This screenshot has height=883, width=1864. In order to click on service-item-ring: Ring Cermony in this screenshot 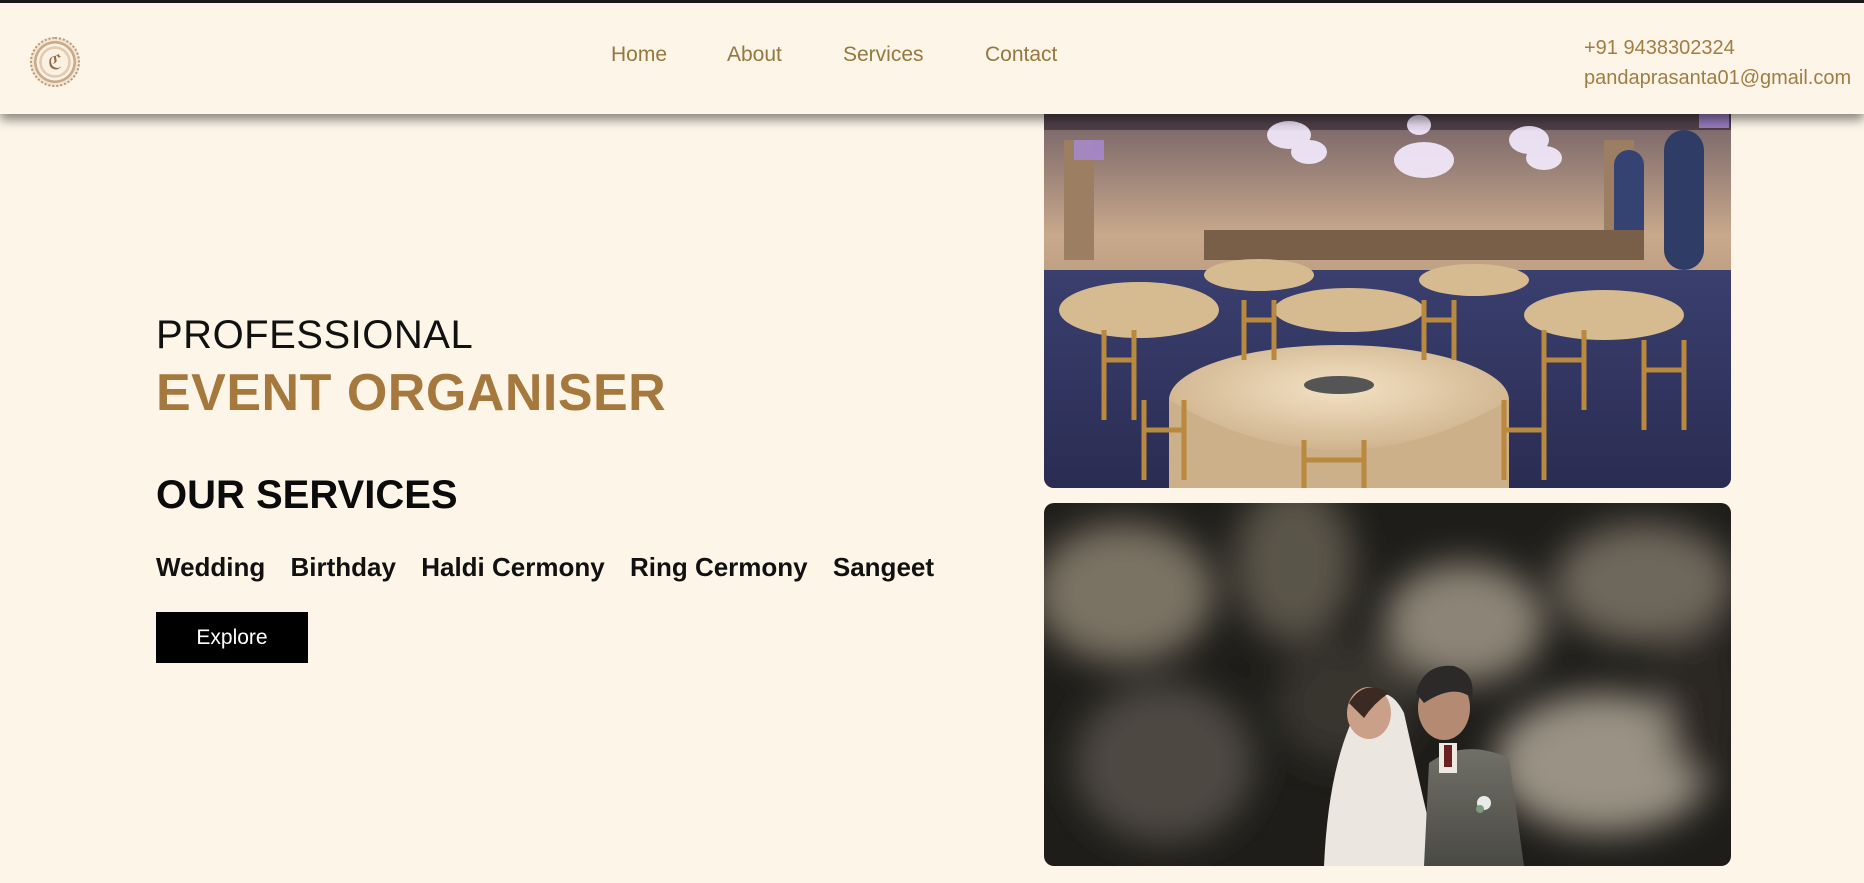, I will do `click(718, 567)`.